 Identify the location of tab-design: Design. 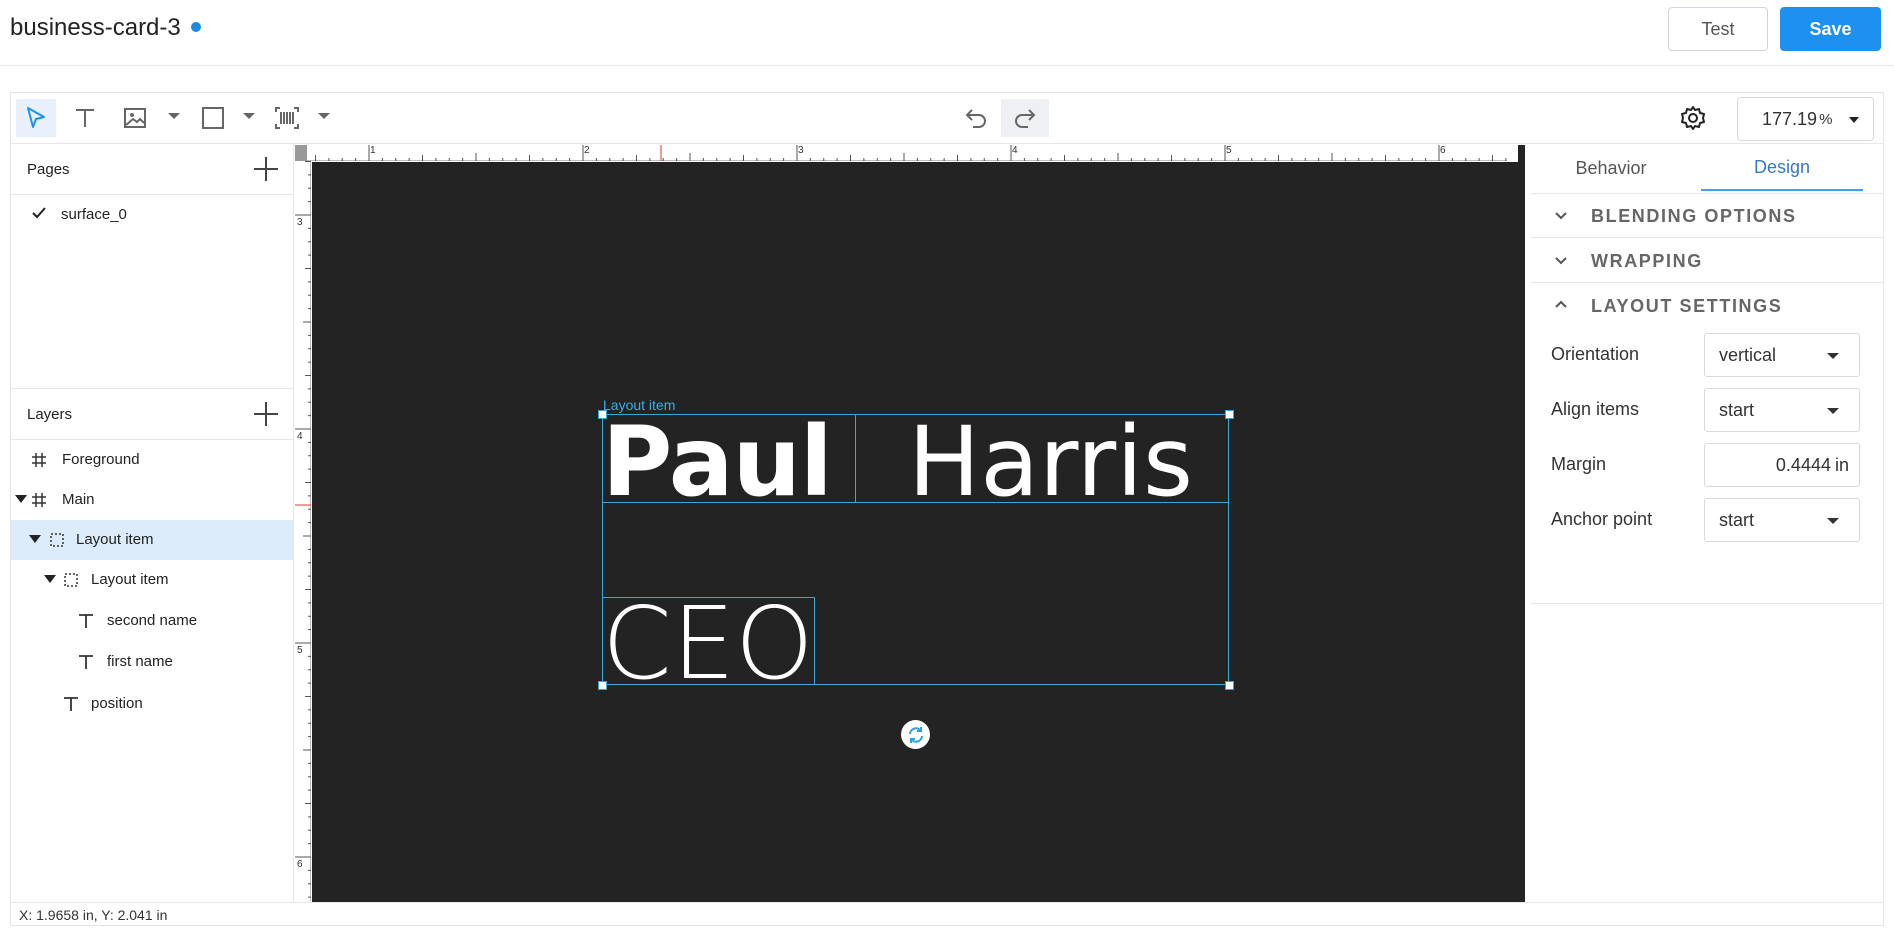
(1782, 168).